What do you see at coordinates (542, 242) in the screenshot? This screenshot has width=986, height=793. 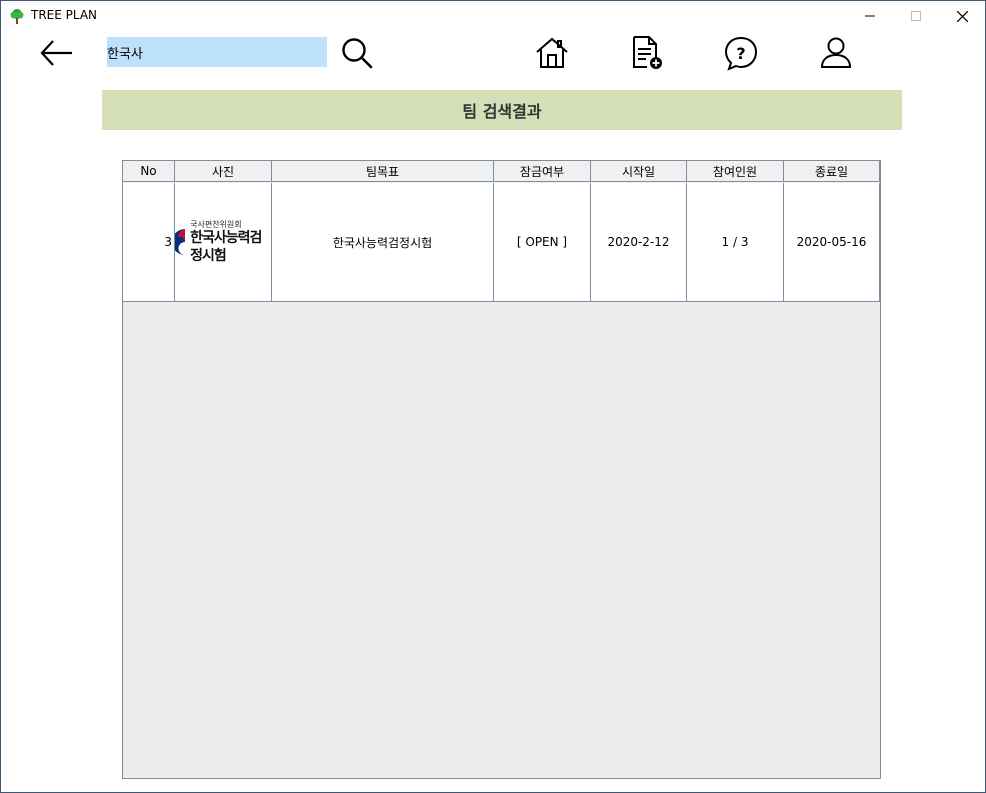 I see `row-lock-status: [ OPEN ]` at bounding box center [542, 242].